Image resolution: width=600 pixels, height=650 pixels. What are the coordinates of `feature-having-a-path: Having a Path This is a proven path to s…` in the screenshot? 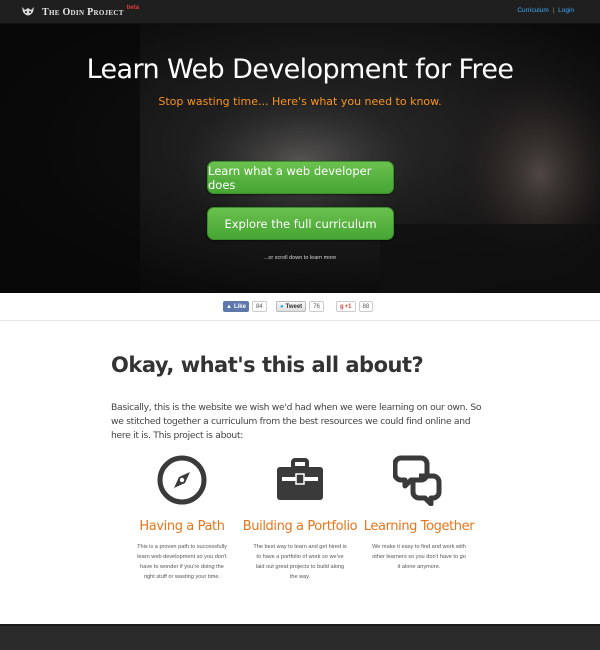 It's located at (182, 518).